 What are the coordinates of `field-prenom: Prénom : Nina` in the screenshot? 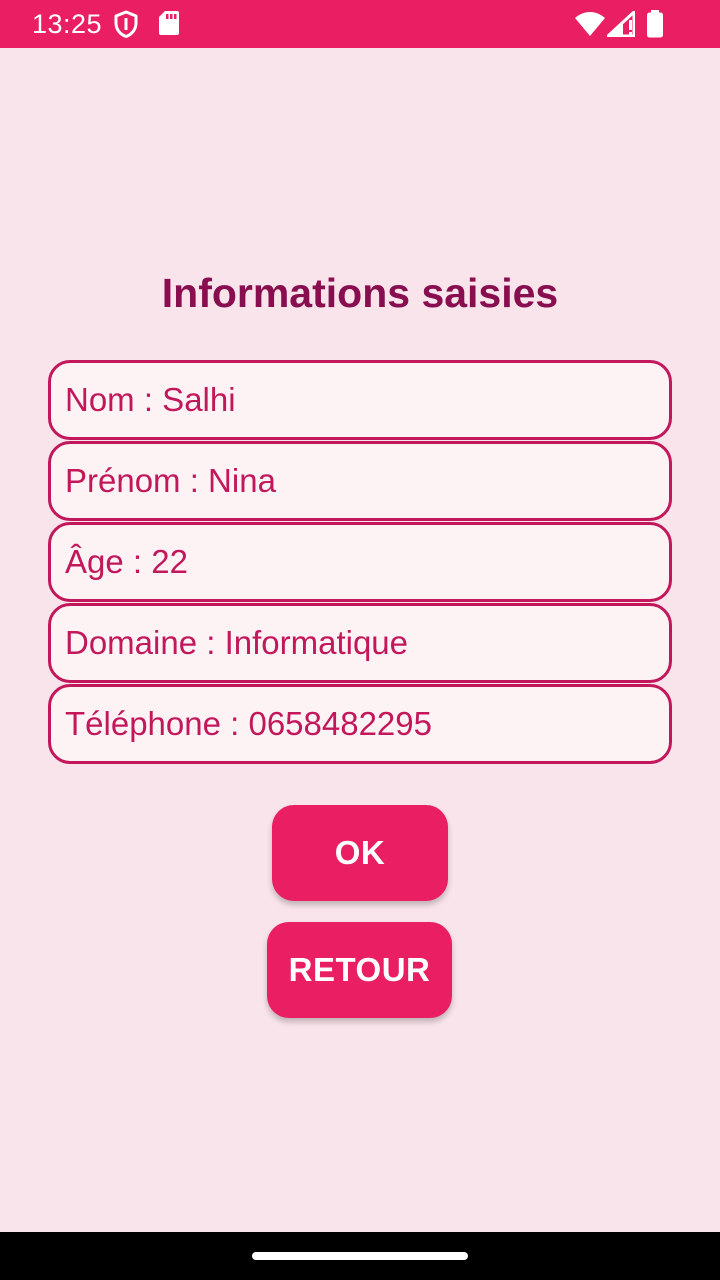 It's located at (360, 481).